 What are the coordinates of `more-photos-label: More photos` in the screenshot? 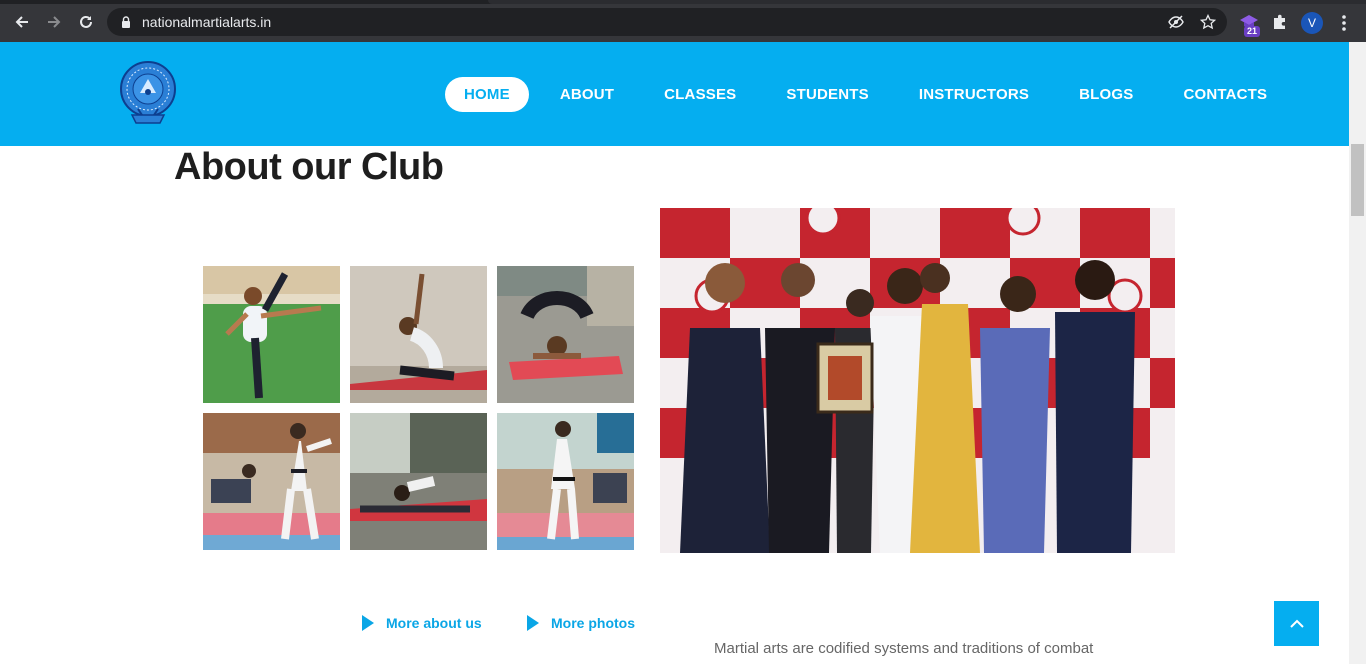 It's located at (593, 623).